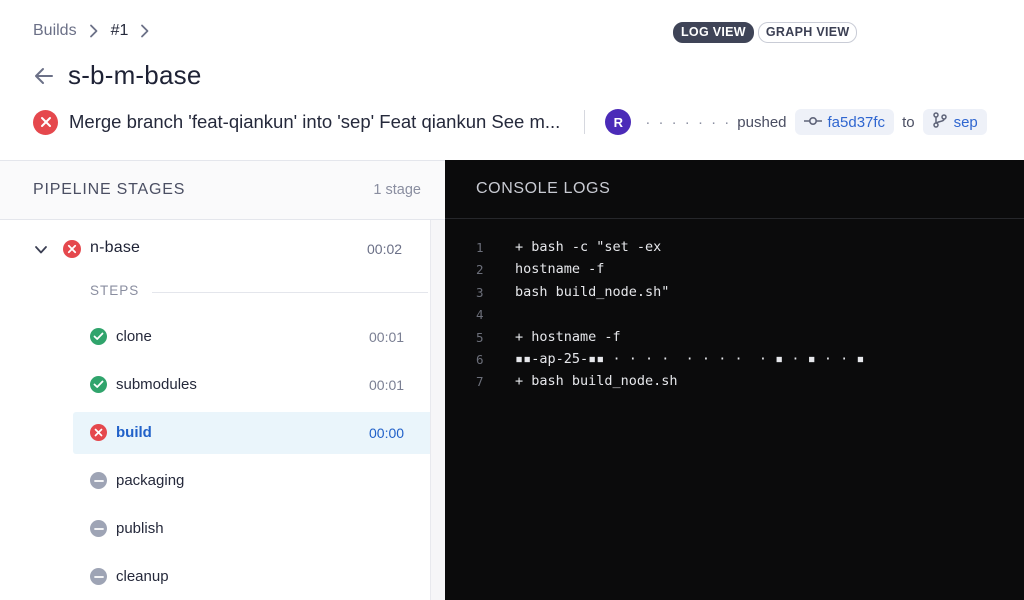  Describe the element at coordinates (290, 292) in the screenshot. I see `steps-divider` at that location.